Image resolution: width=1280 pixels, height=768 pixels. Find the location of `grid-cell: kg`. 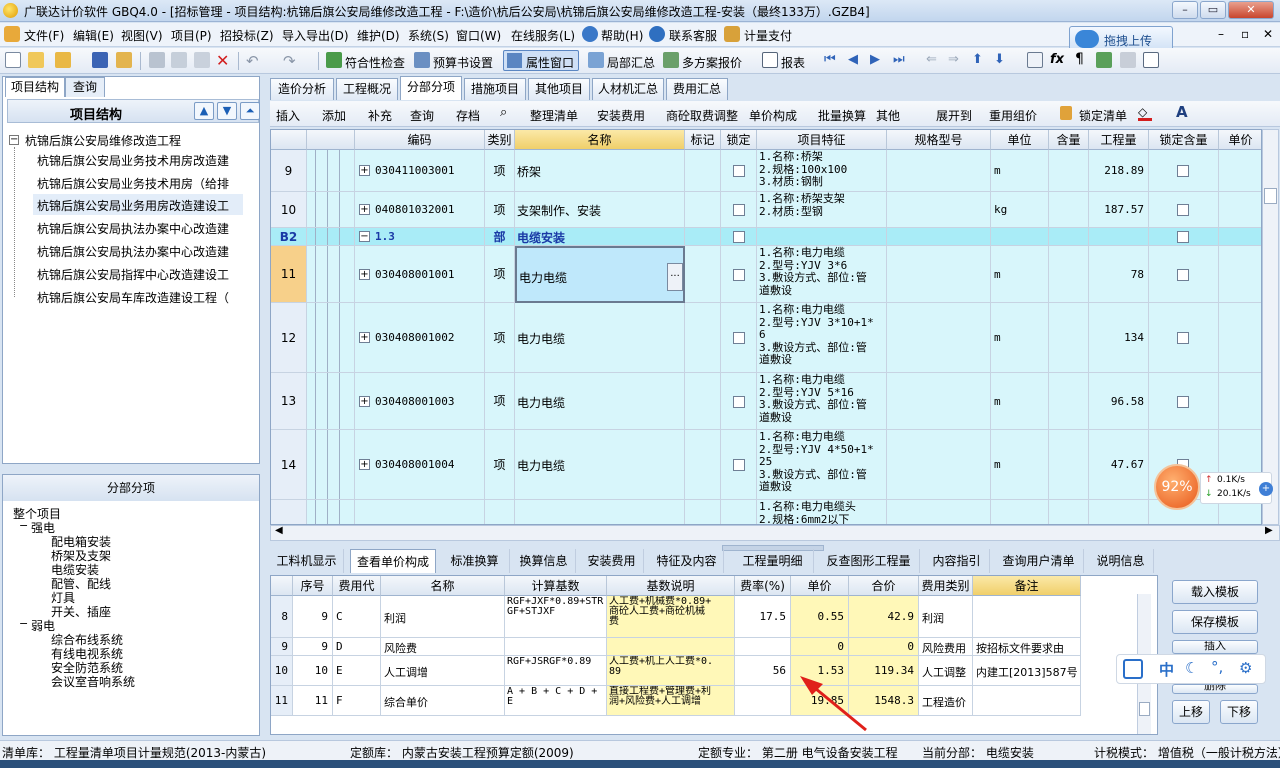

grid-cell: kg is located at coordinates (1020, 210).